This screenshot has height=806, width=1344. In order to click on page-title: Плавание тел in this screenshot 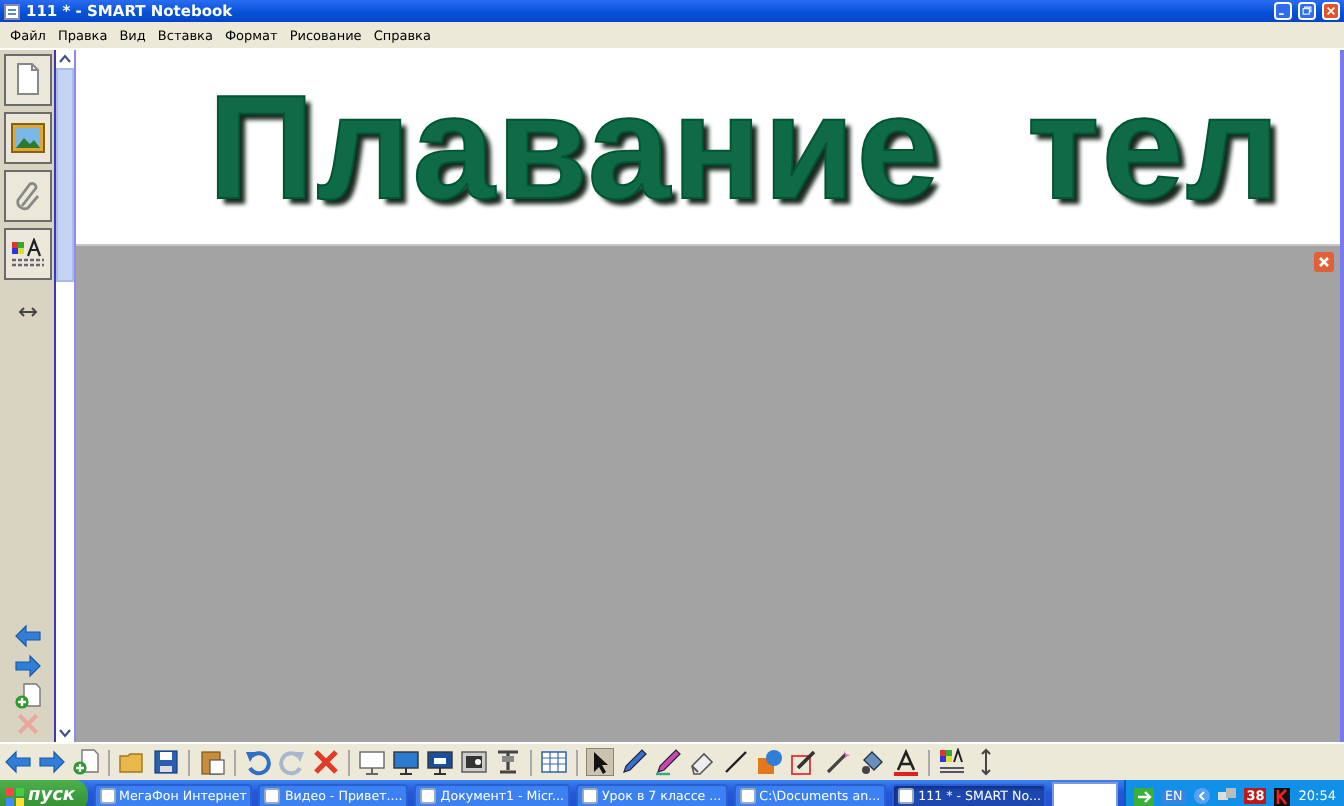, I will do `click(745, 147)`.